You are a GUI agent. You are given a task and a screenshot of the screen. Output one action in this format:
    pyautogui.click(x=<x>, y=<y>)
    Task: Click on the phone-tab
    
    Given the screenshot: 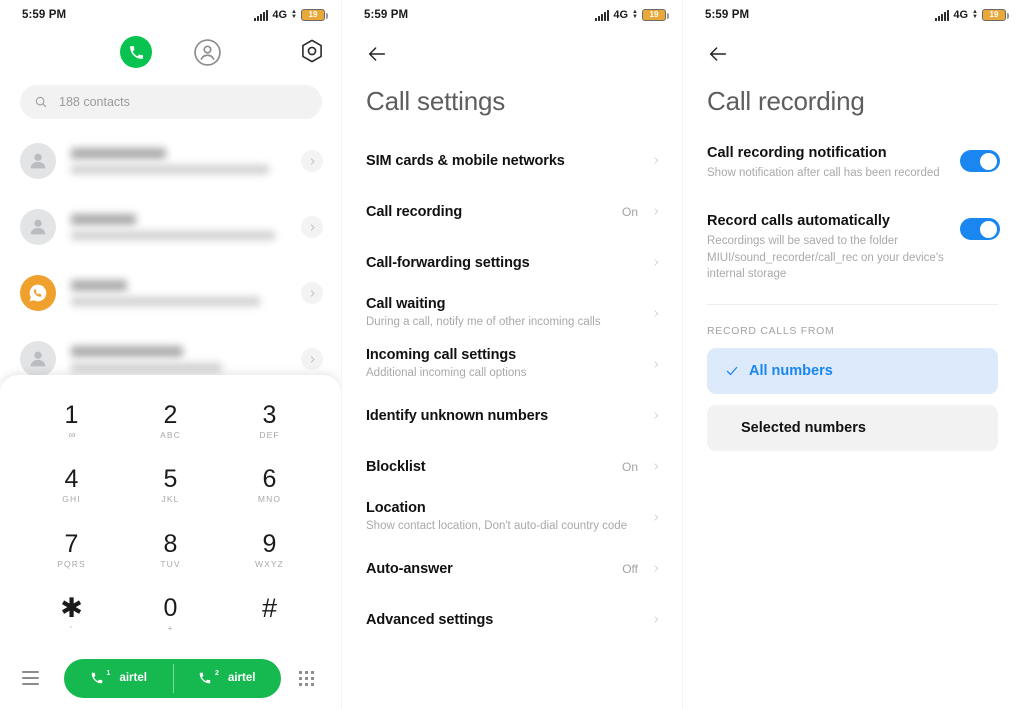 What is the action you would take?
    pyautogui.click(x=136, y=52)
    